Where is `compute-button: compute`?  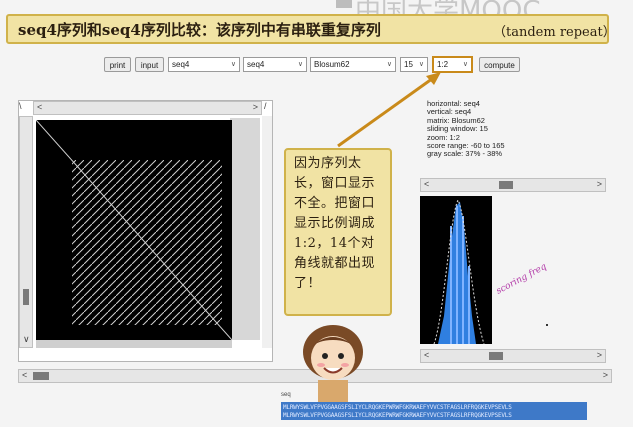
compute-button: compute is located at coordinates (499, 64).